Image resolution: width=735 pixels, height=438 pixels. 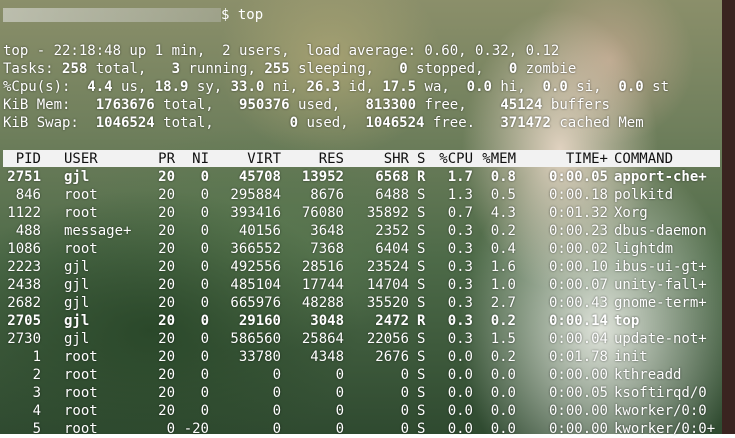 I want to click on process-shr-cell: 6488, so click(x=392, y=195).